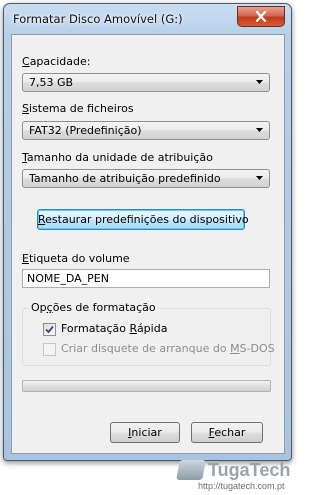  I want to click on watermark-name: TugaTech, so click(249, 470).